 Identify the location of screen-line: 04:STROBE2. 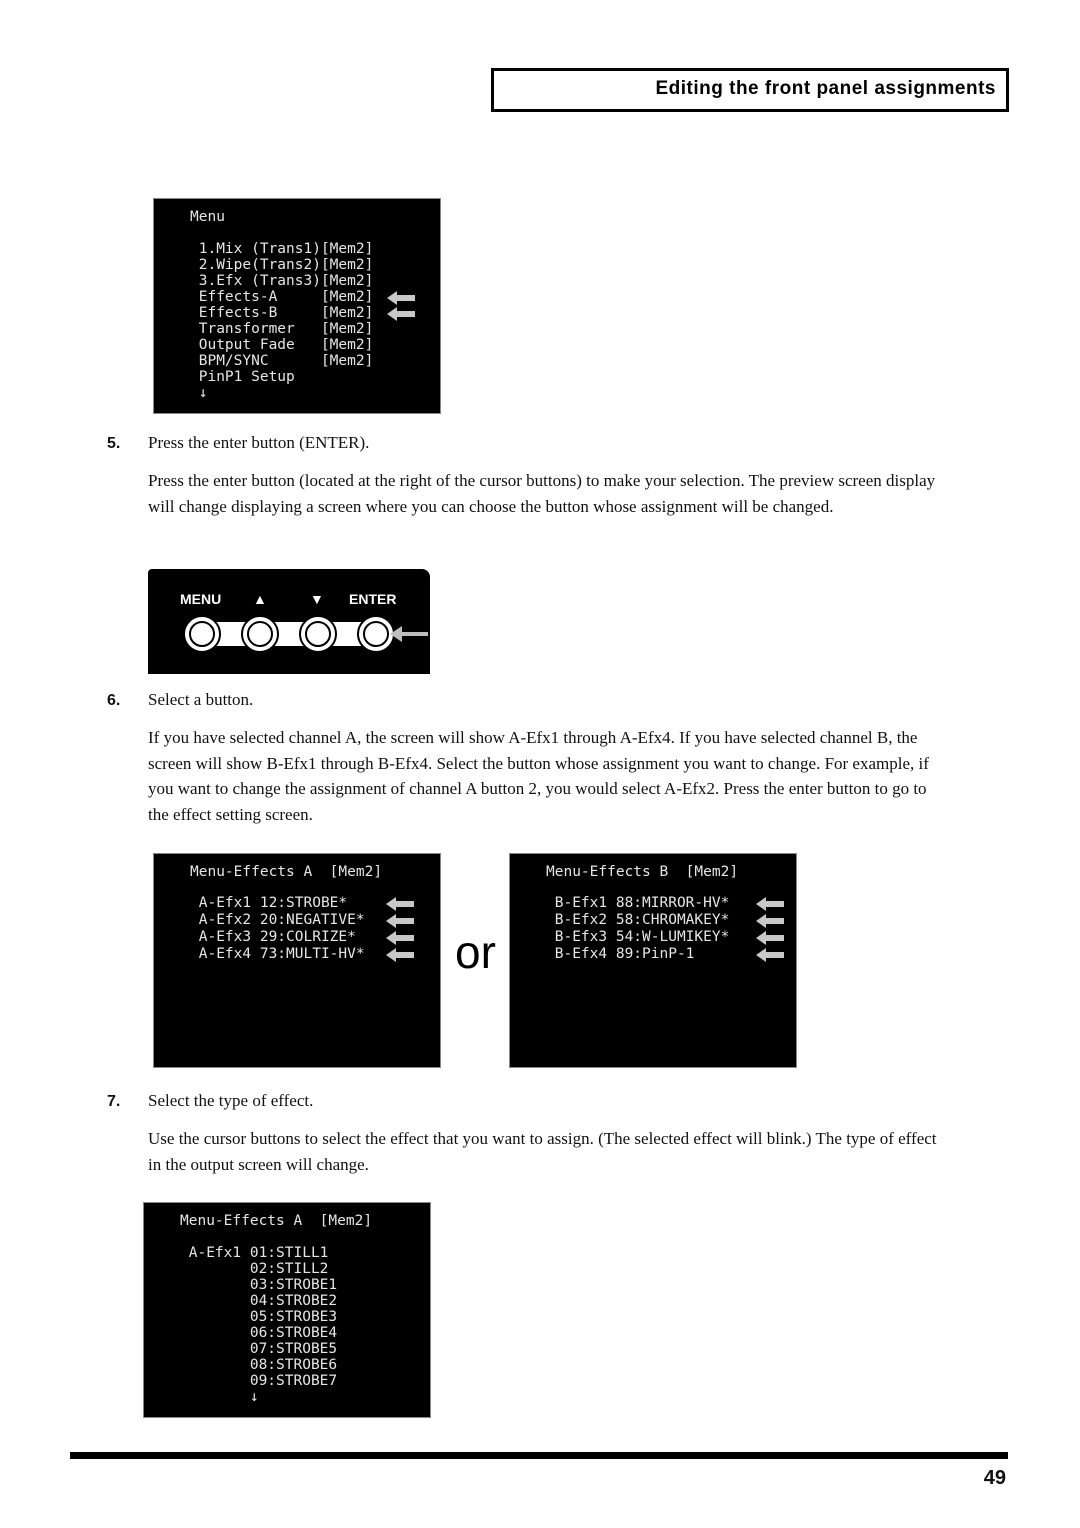
(259, 1301).